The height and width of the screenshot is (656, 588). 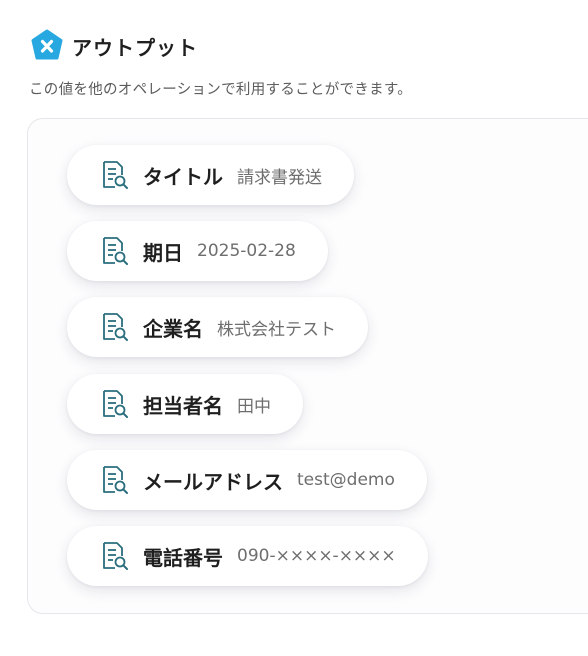 What do you see at coordinates (135, 47) in the screenshot?
I see `section-title: アウトプット` at bounding box center [135, 47].